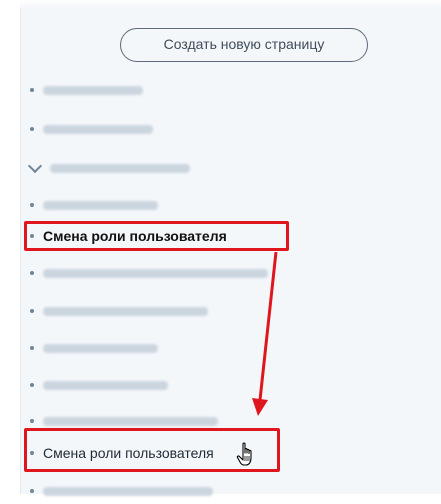 The height and width of the screenshot is (504, 441). Describe the element at coordinates (230, 4) in the screenshot. I see `panel-top-edge` at that location.